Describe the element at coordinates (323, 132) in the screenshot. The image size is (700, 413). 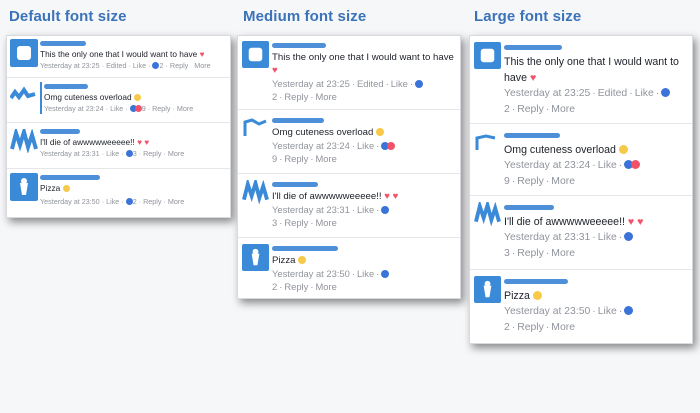
I see `comment-text: Omg cuteness overload` at that location.